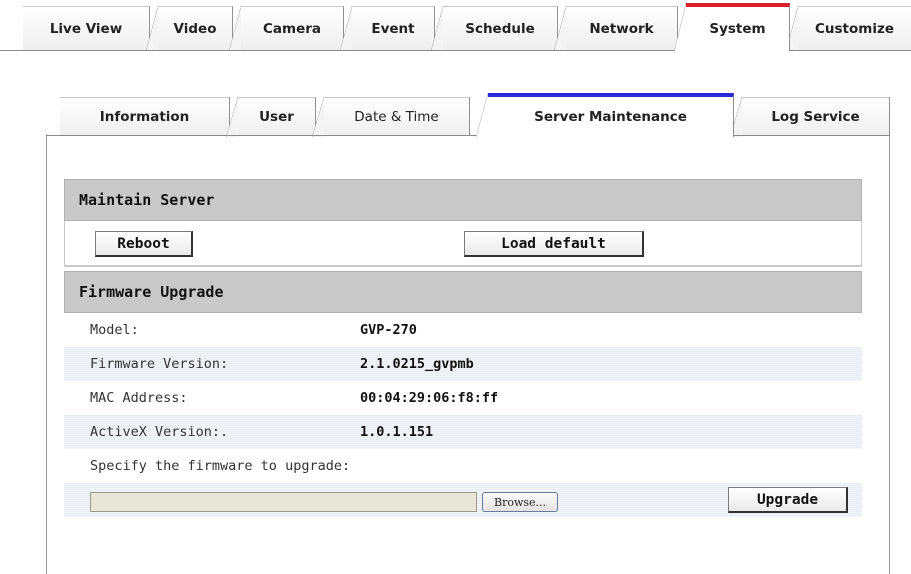 The width and height of the screenshot is (911, 574). I want to click on tab-system: System, so click(732, 27).